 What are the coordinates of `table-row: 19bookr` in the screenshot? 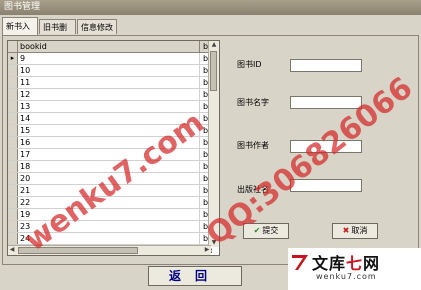 It's located at (110, 215).